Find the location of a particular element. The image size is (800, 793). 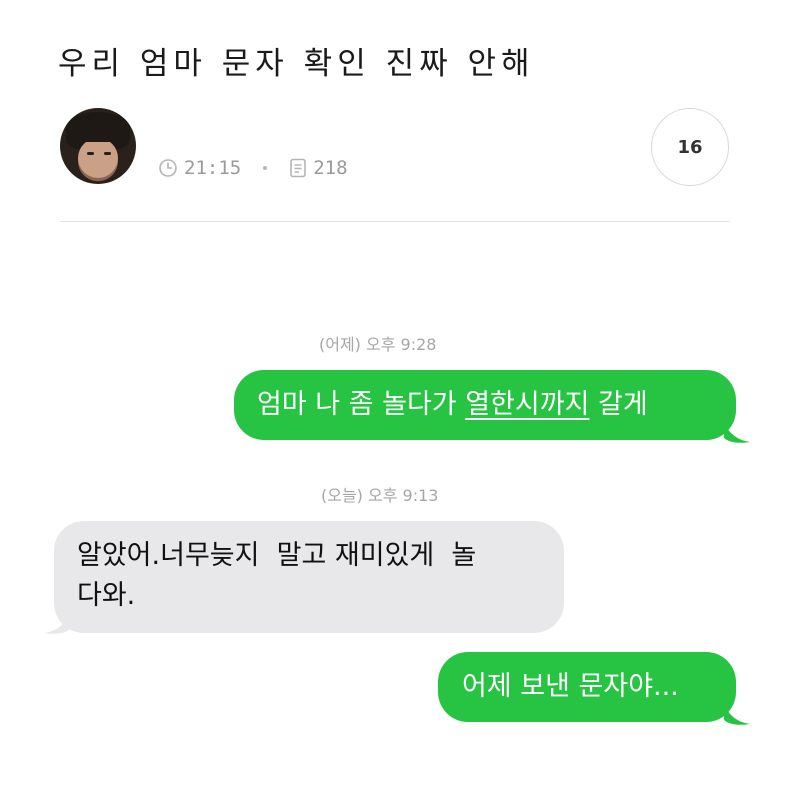

meta-separator is located at coordinates (265, 168).